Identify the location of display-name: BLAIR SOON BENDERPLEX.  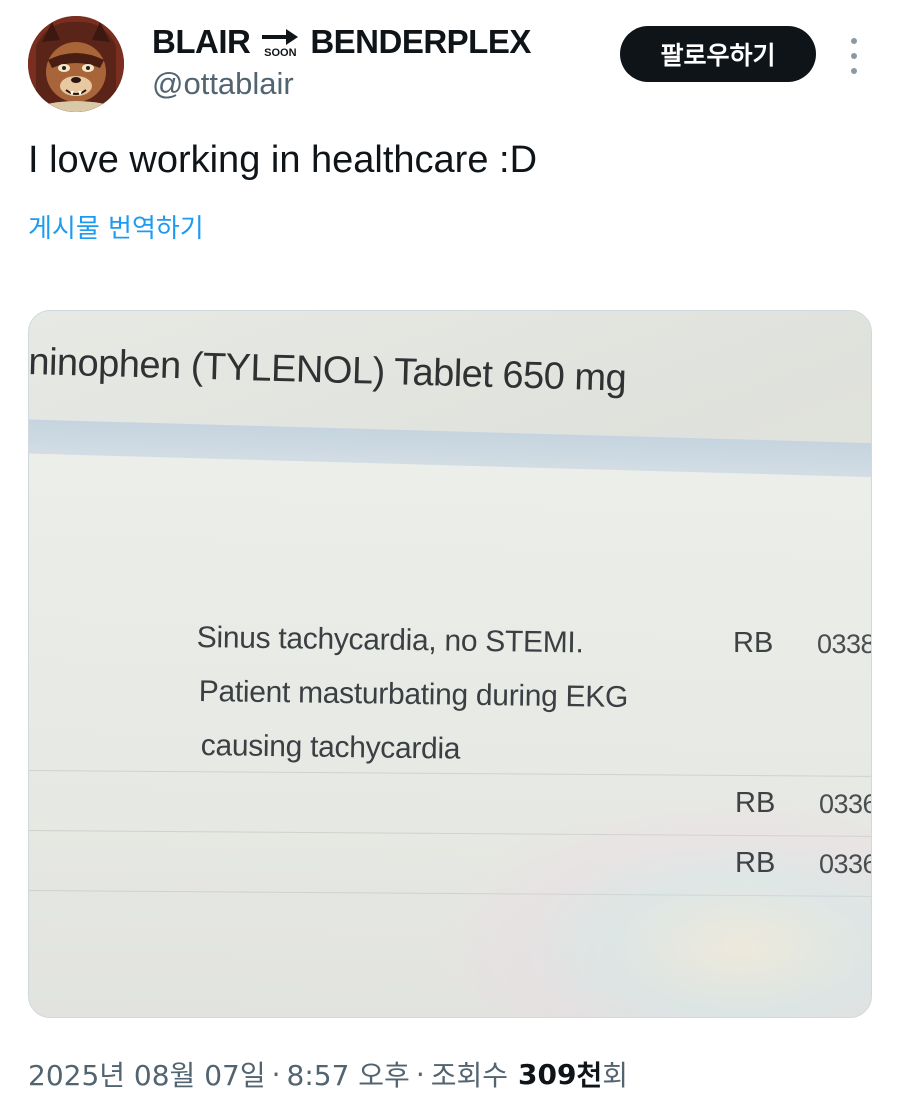
(341, 42).